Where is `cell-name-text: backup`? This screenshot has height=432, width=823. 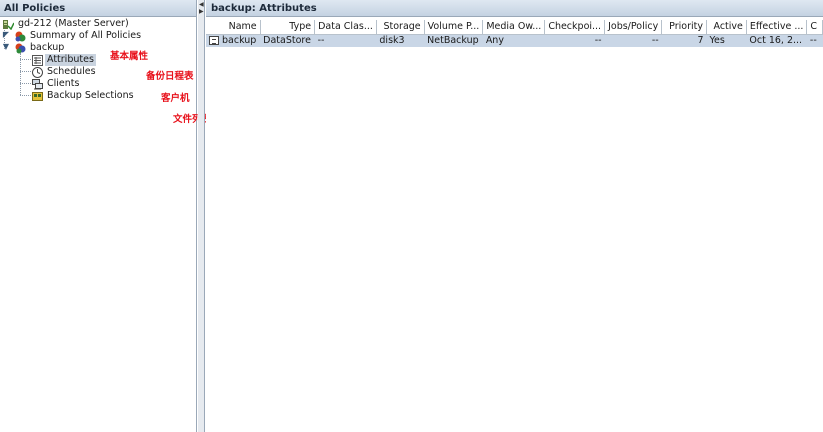
cell-name-text: backup is located at coordinates (239, 41).